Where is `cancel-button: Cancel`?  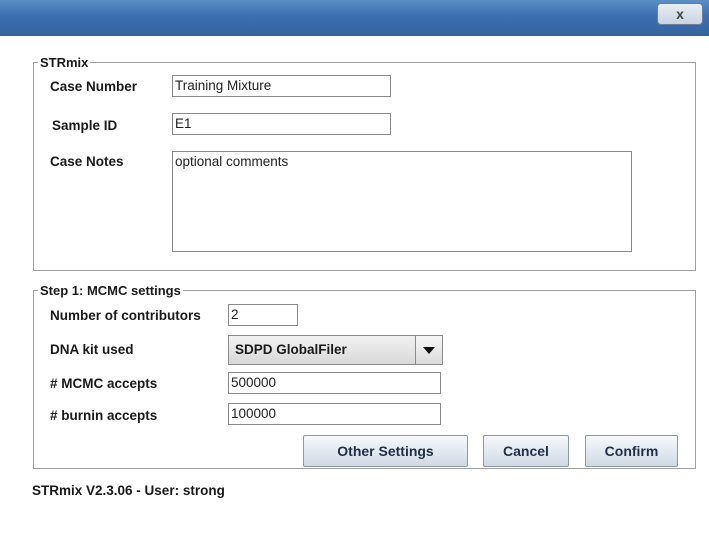 cancel-button: Cancel is located at coordinates (526, 451).